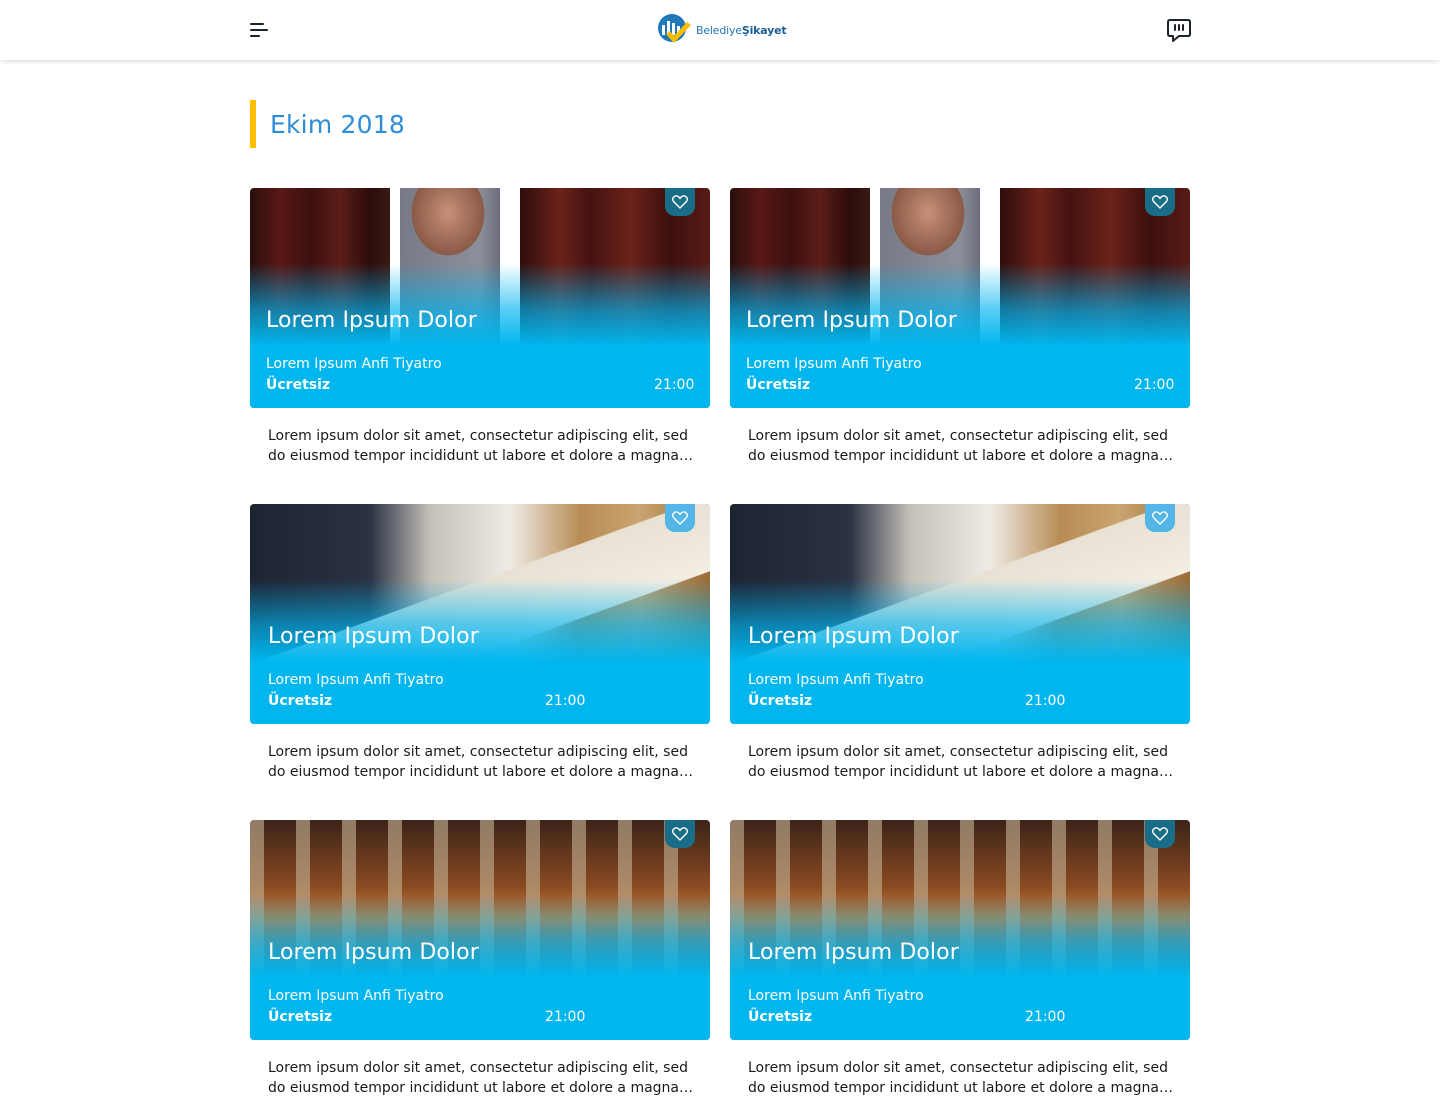 Image resolution: width=1440 pixels, height=1116 pixels. I want to click on logo-emblem-icon, so click(674, 30).